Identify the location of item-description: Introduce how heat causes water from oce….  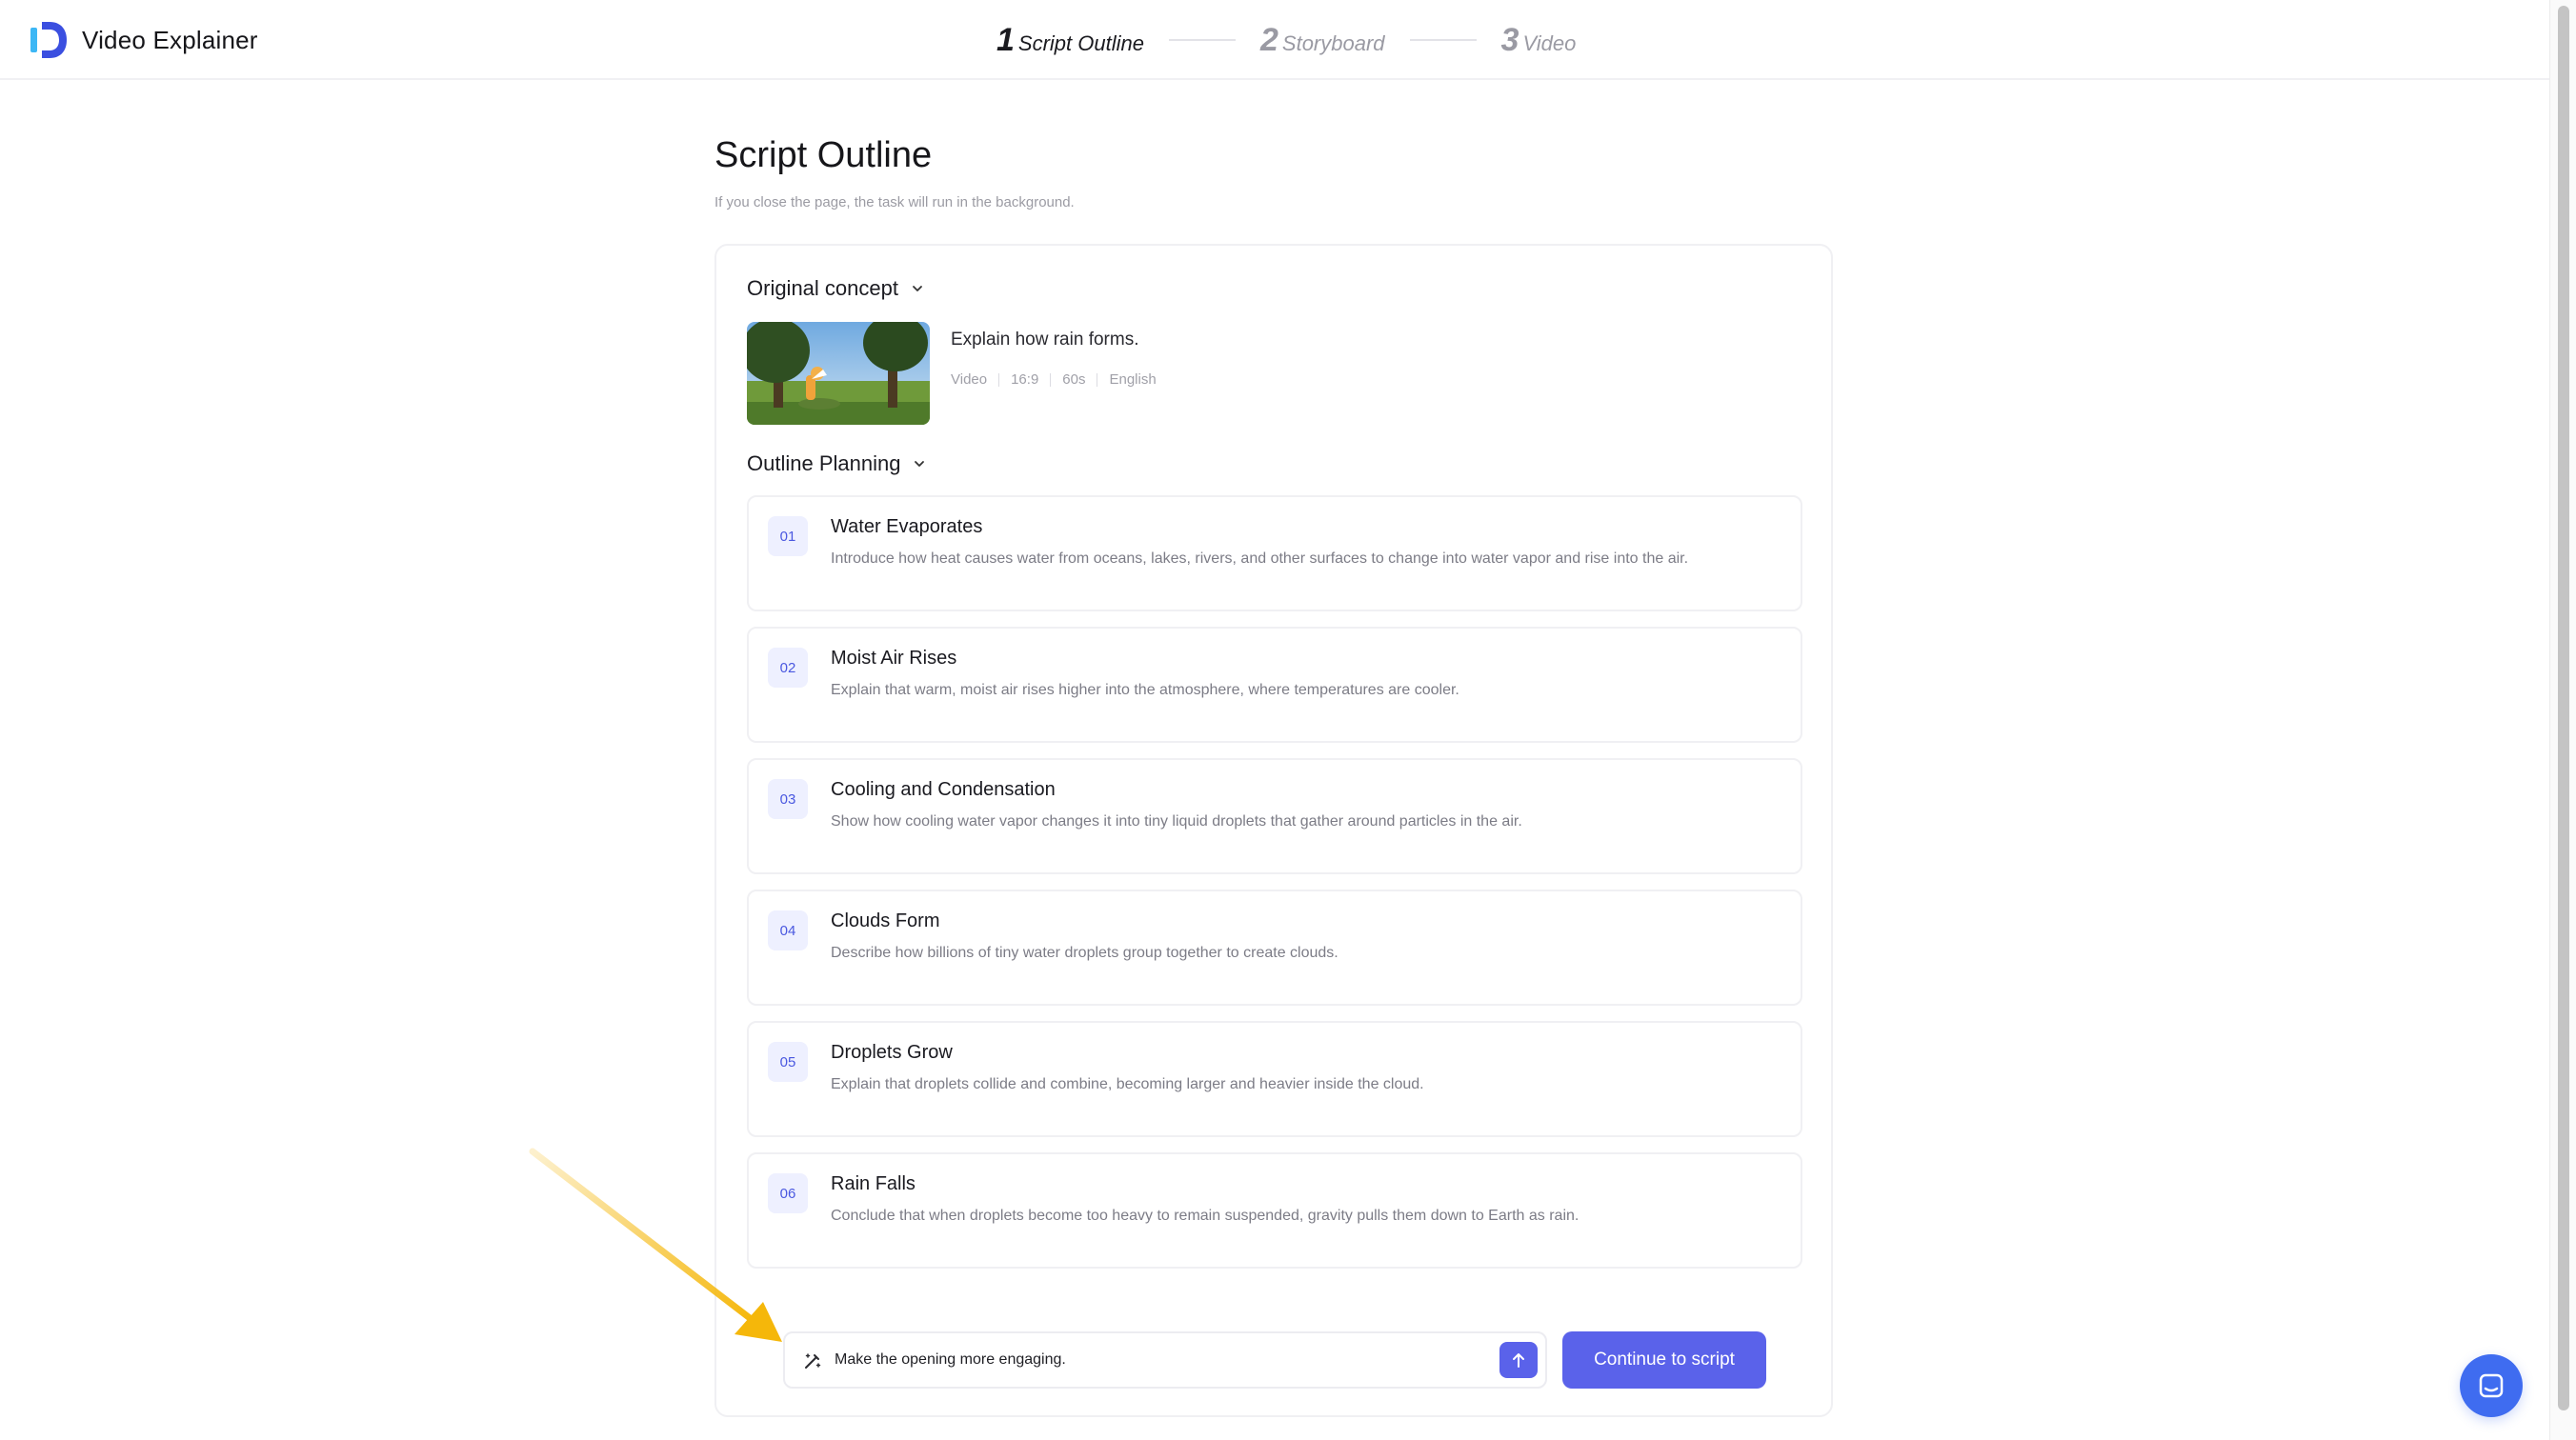
(1260, 558).